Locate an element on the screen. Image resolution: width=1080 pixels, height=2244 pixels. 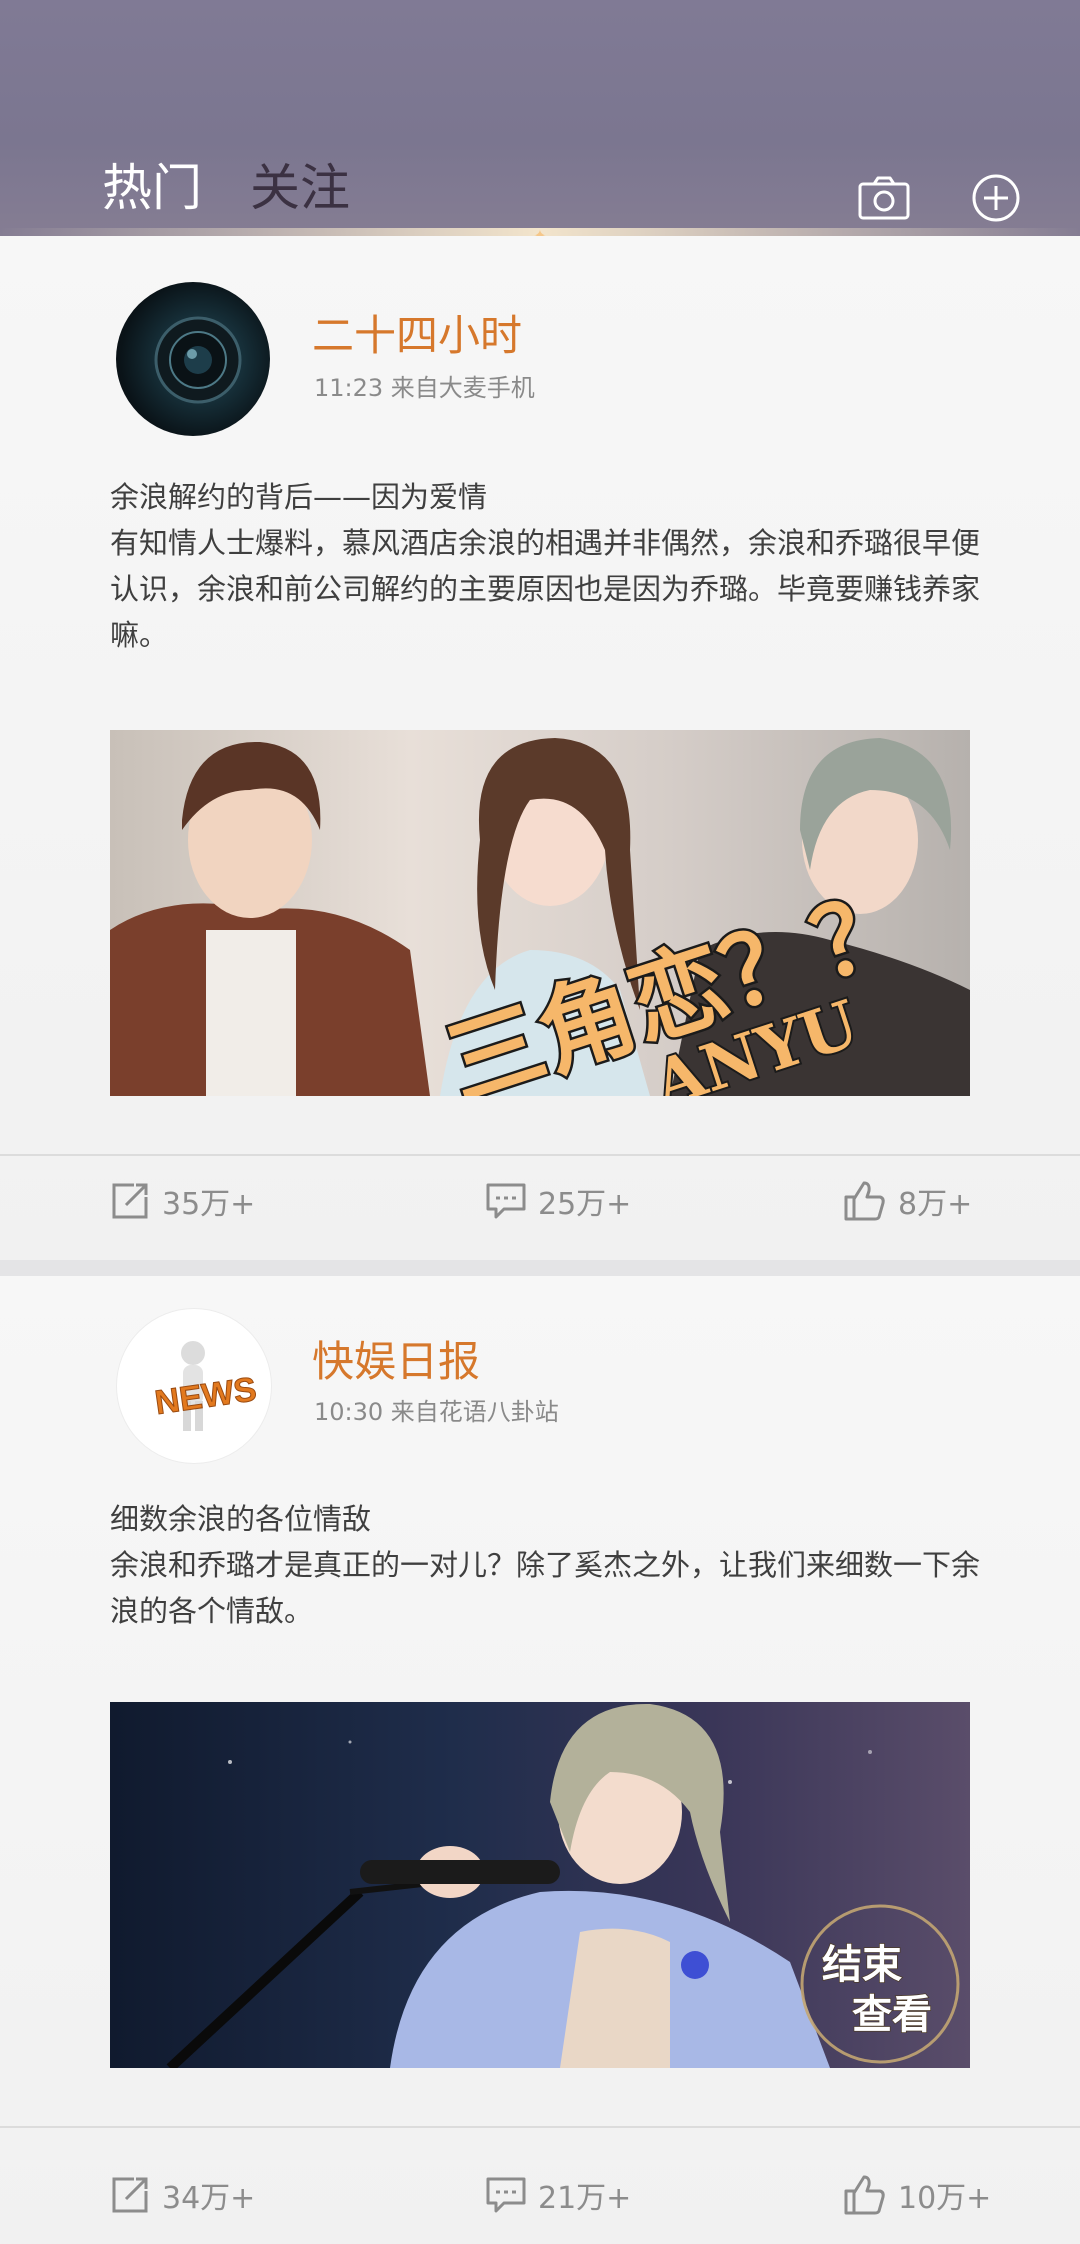
comment-button: 21万+ is located at coordinates (557, 2195).